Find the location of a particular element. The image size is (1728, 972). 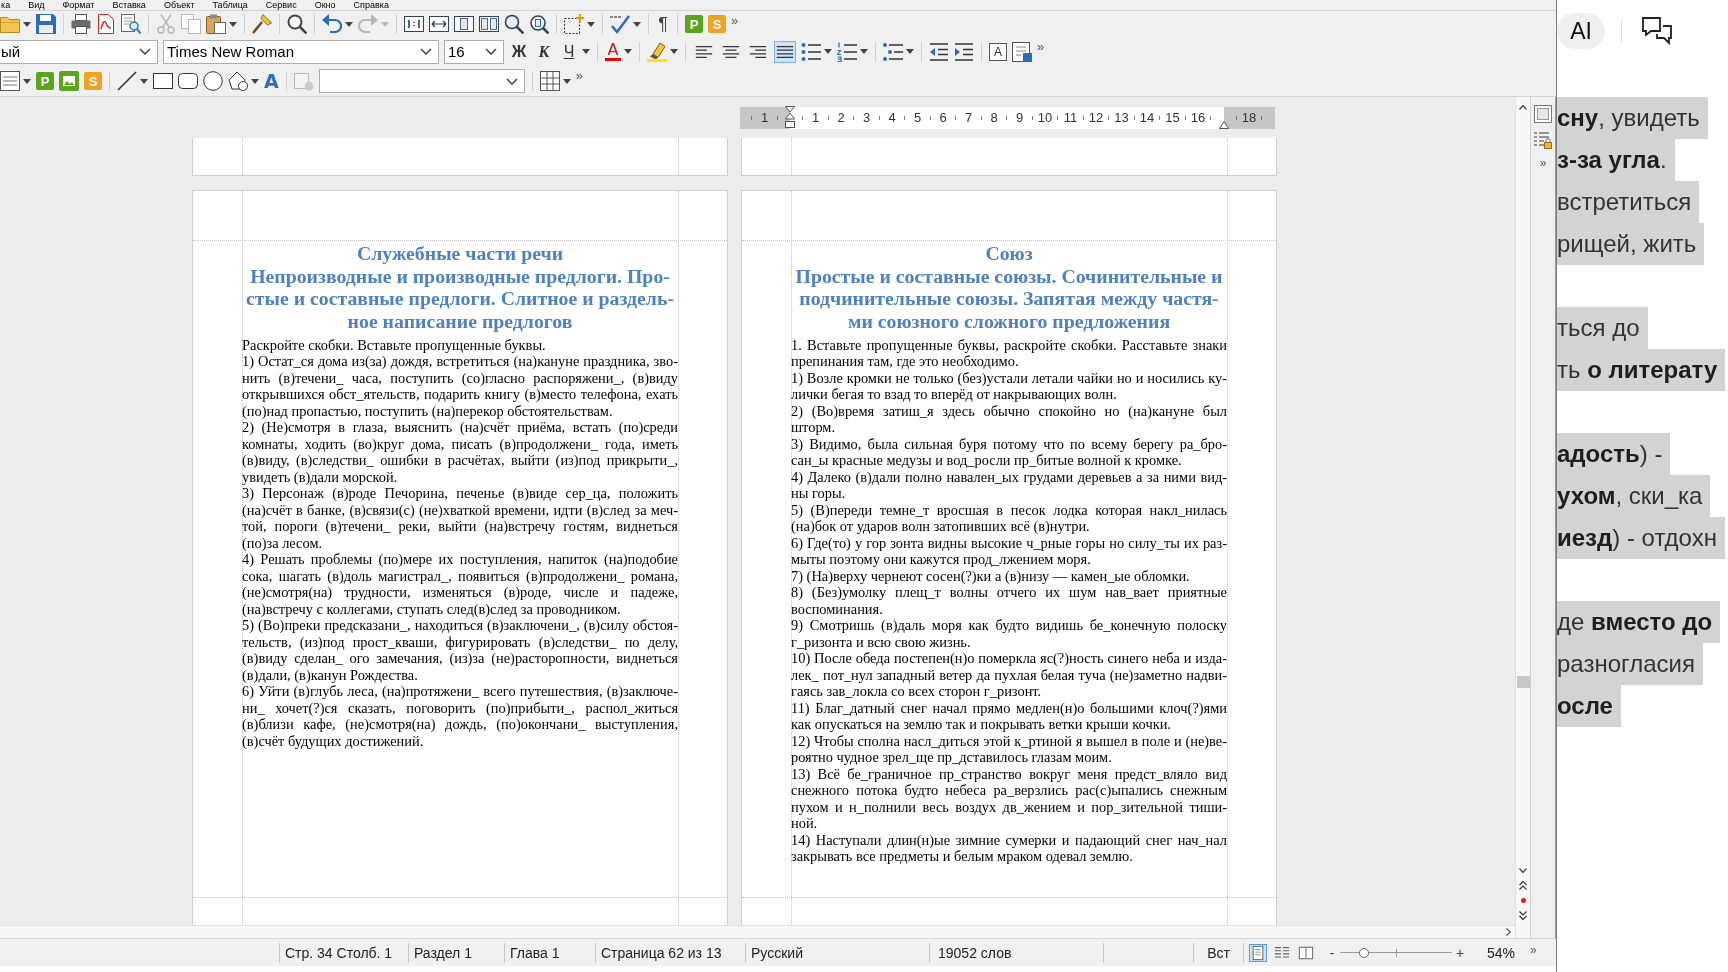

vertical-scrollbar is located at coordinates (1522, 517).